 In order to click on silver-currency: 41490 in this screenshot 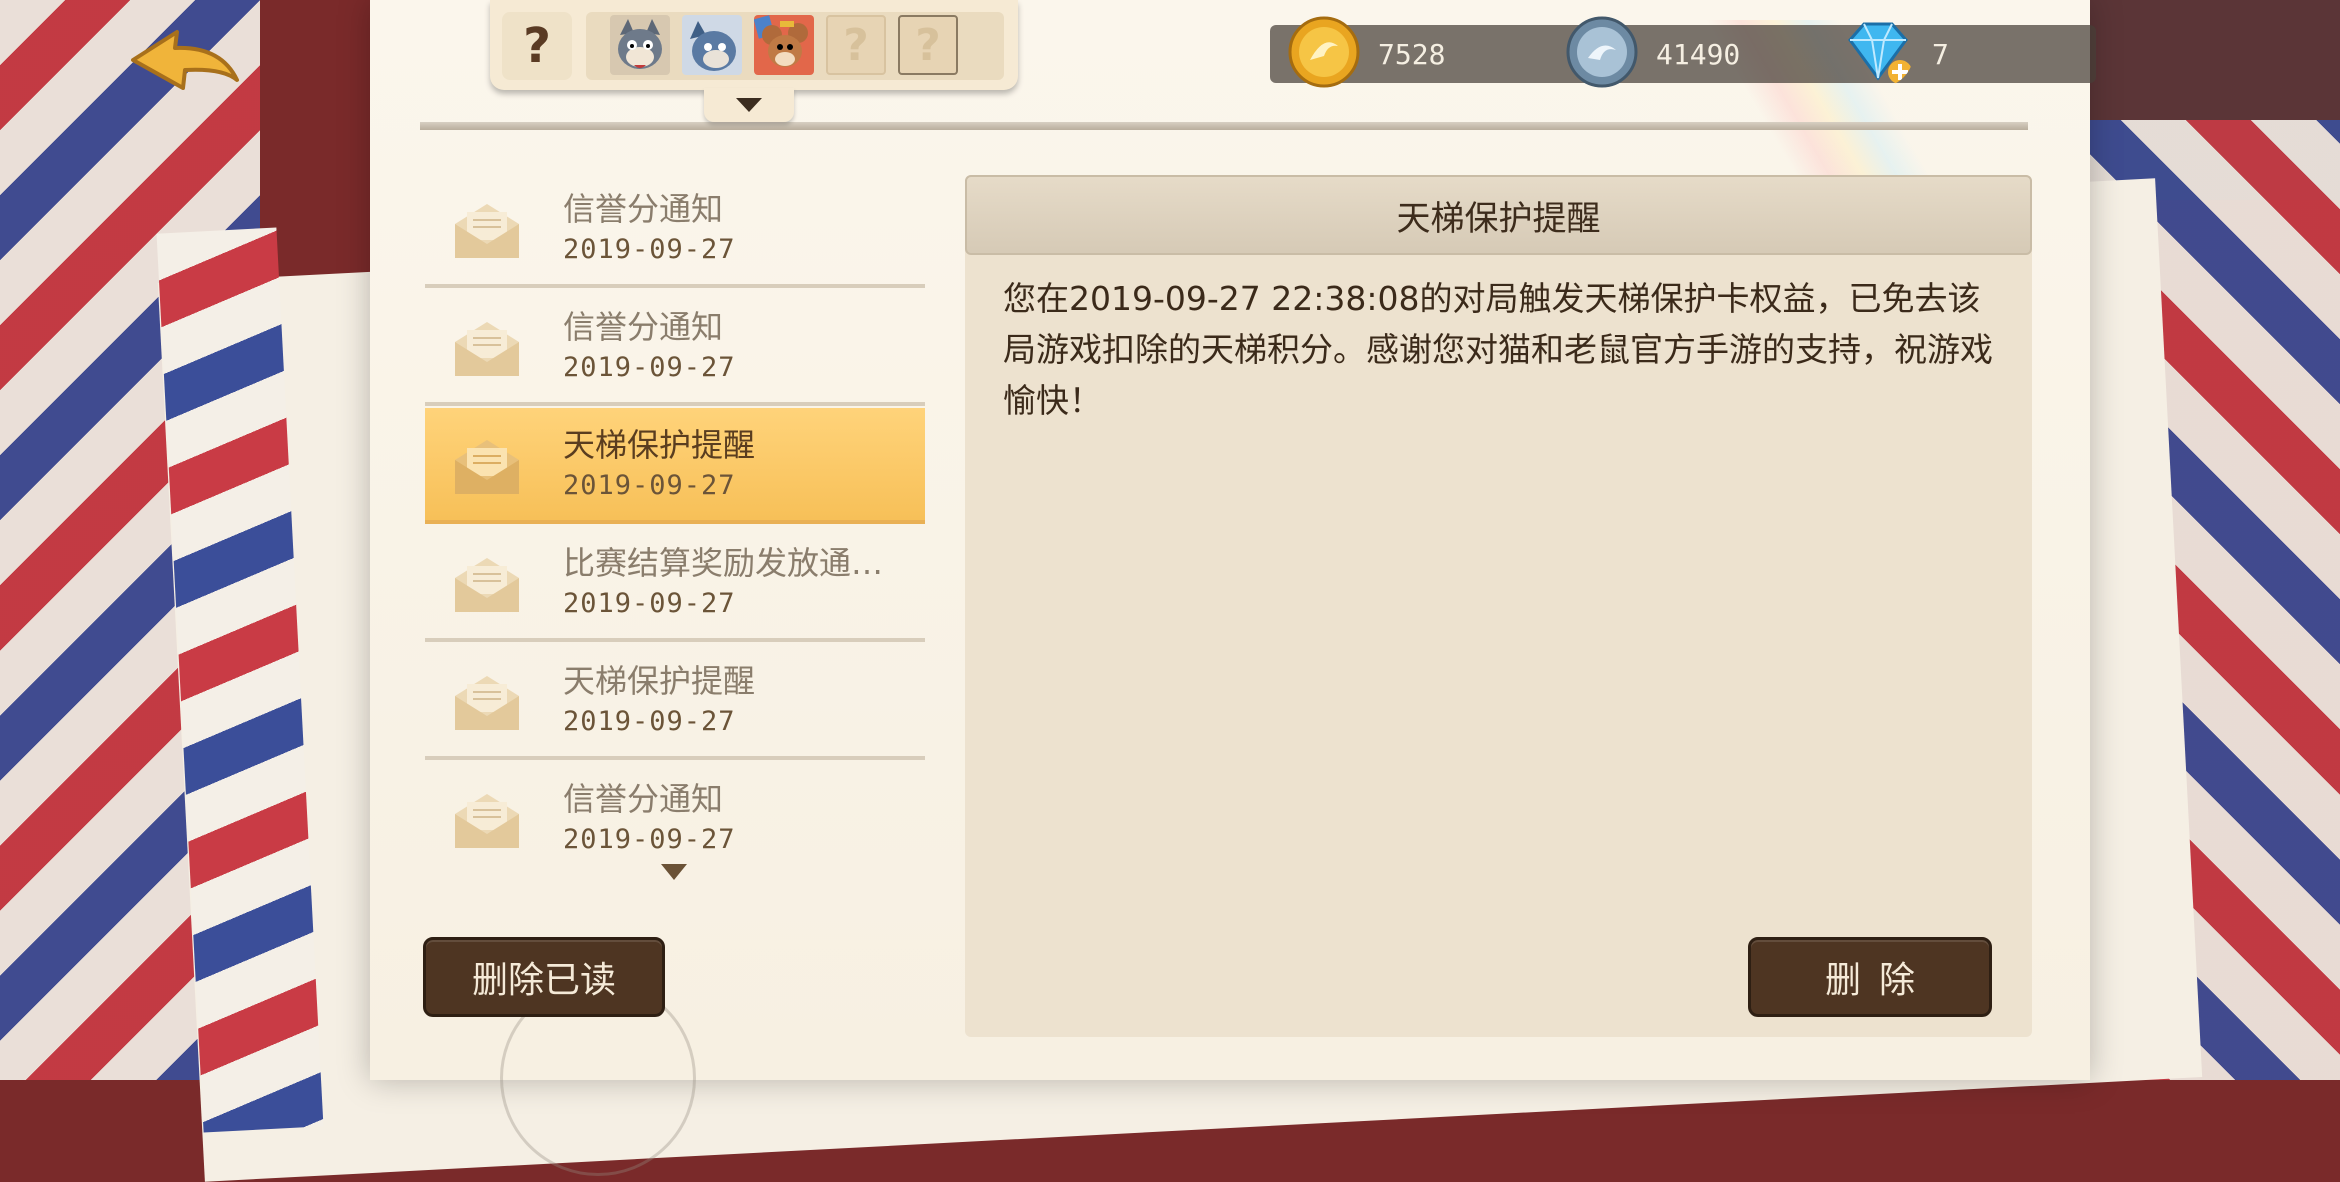, I will do `click(1653, 52)`.